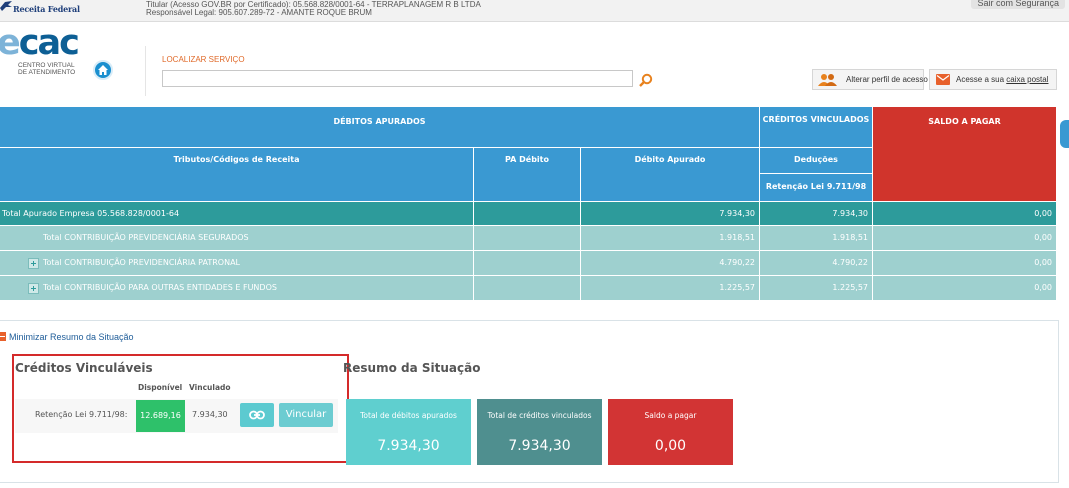  What do you see at coordinates (670, 174) in the screenshot?
I see `debito-apurado-column-header: Débito Apurado` at bounding box center [670, 174].